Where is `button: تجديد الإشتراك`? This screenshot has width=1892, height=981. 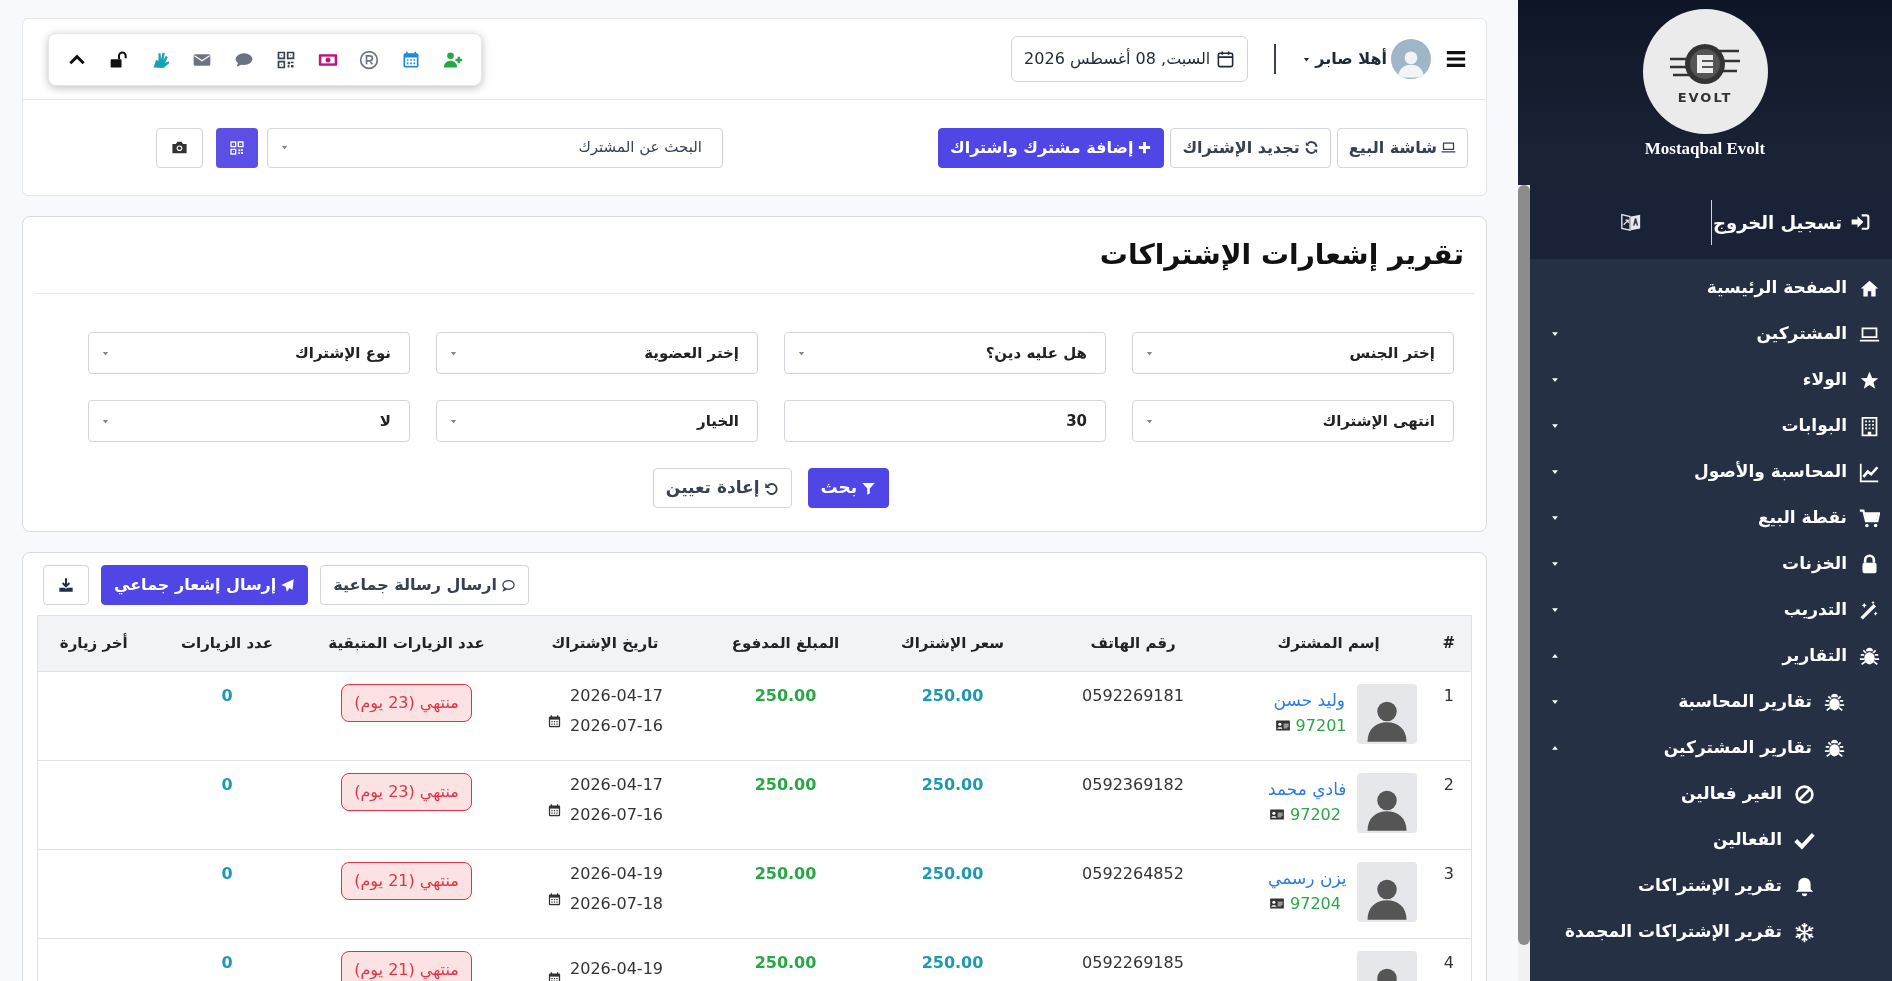
button: تجديد الإشتراك is located at coordinates (1250, 147).